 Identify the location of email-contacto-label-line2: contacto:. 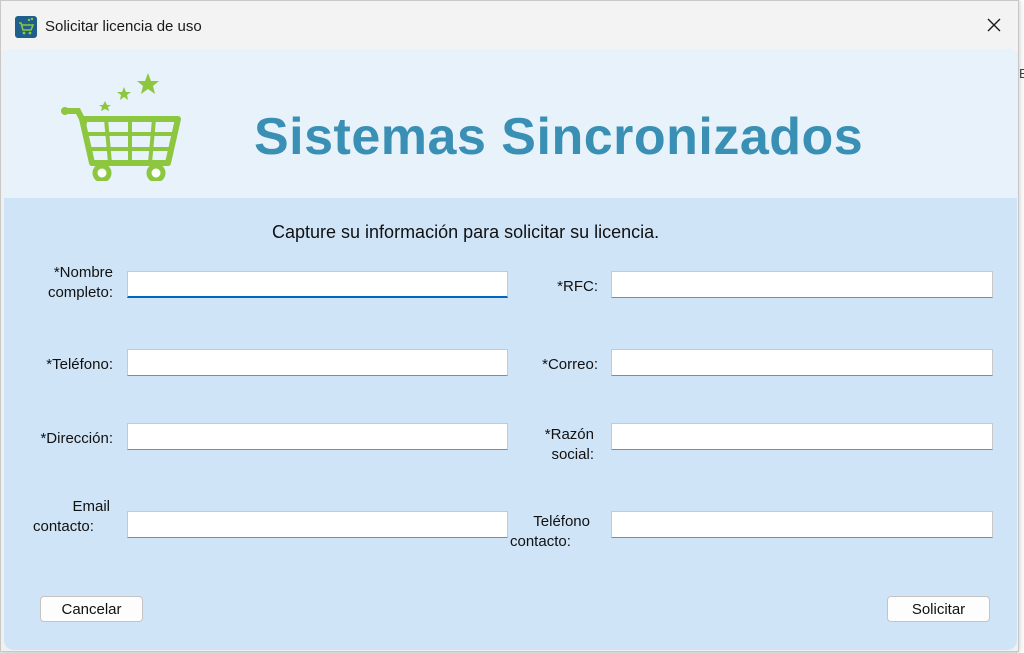
(63, 526).